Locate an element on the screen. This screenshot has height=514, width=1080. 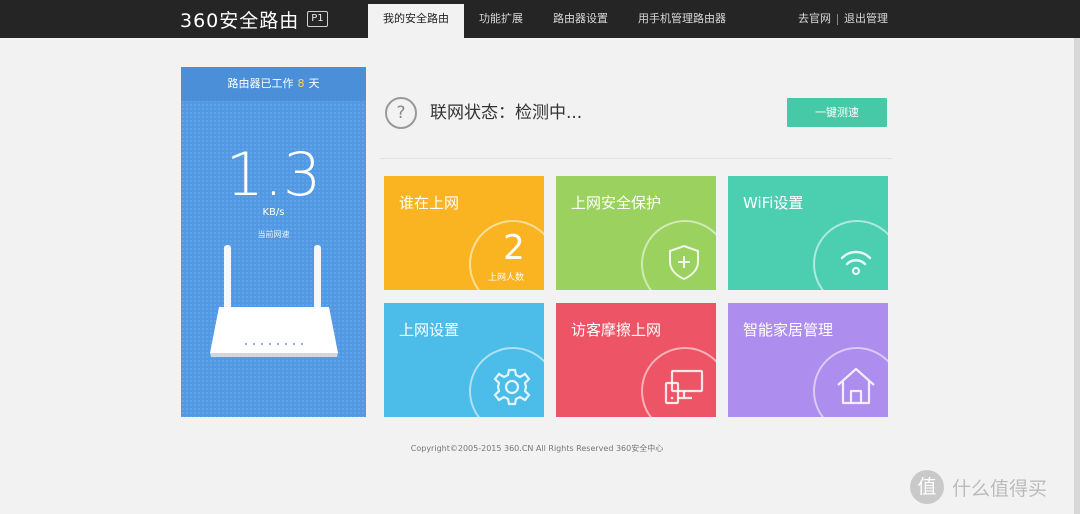
tile-title: 上网安全保护 is located at coordinates (616, 203).